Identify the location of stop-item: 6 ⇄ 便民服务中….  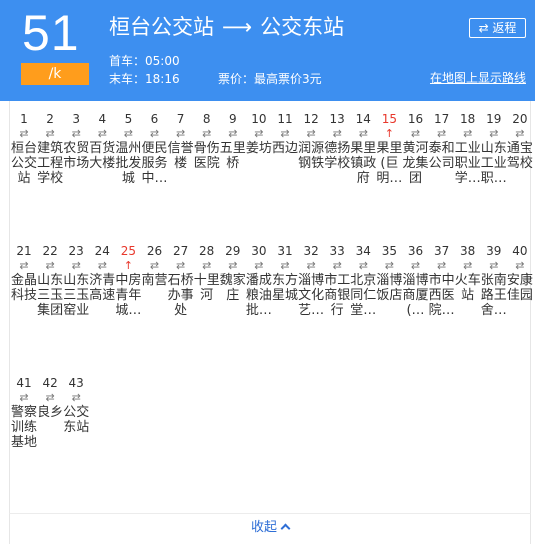
(155, 148).